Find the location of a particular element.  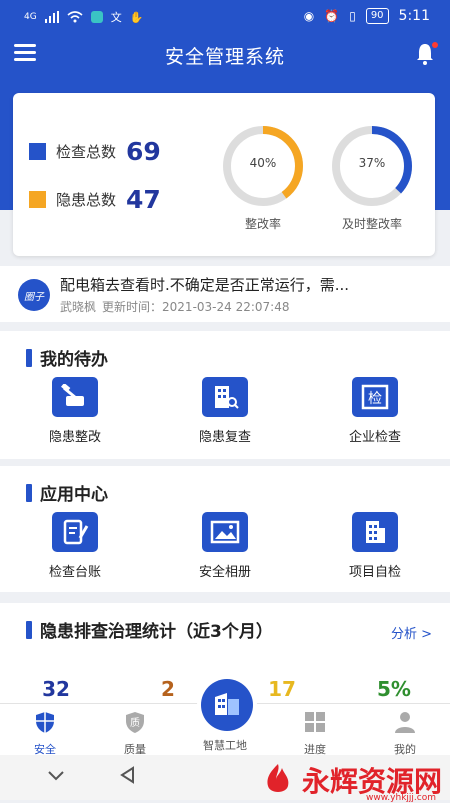

todo-item-label: 企业检查 is located at coordinates (374, 437).